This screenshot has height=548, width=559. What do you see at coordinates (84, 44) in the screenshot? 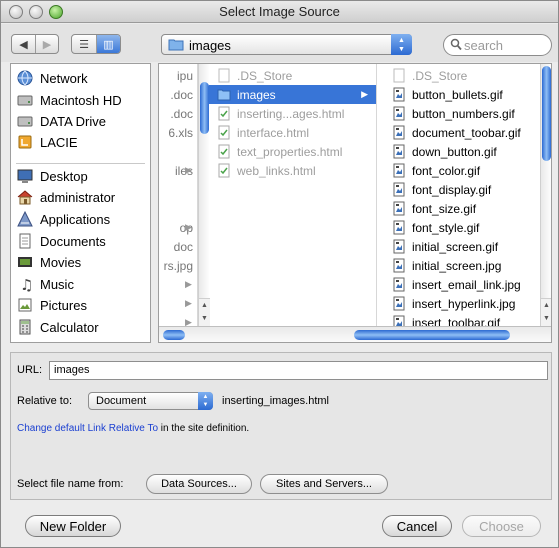
I see `list-view-icon: ☰` at bounding box center [84, 44].